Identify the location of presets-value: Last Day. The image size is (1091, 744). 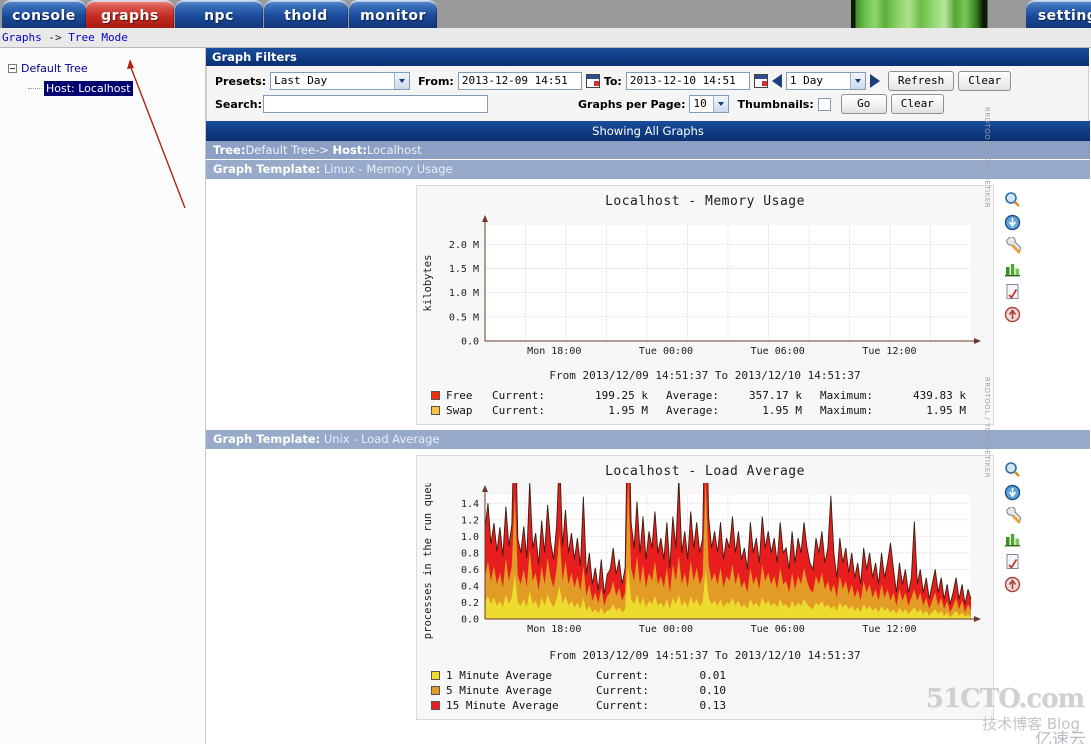
(301, 80).